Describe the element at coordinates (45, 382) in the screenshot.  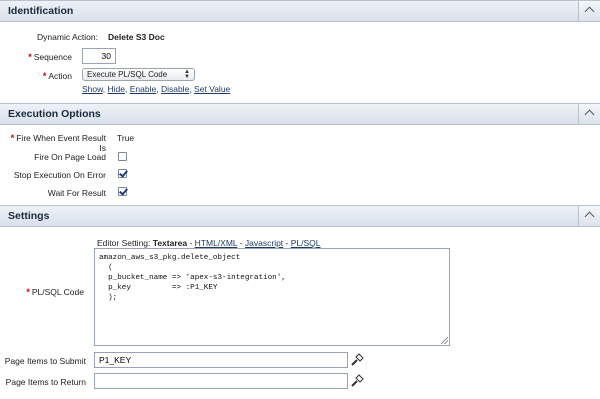
I see `items-to-return-label: Page Items to Return` at that location.